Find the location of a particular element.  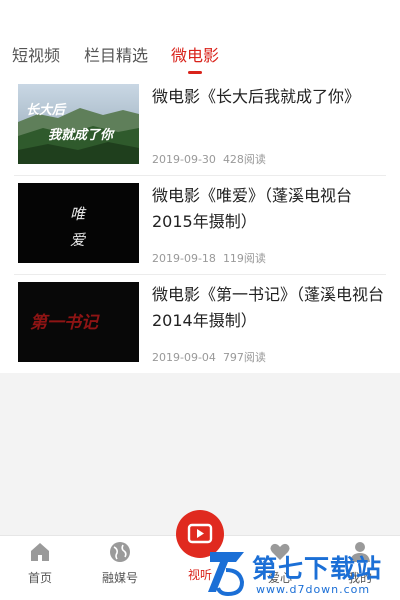

svg-text: 爱 is located at coordinates (78, 240).